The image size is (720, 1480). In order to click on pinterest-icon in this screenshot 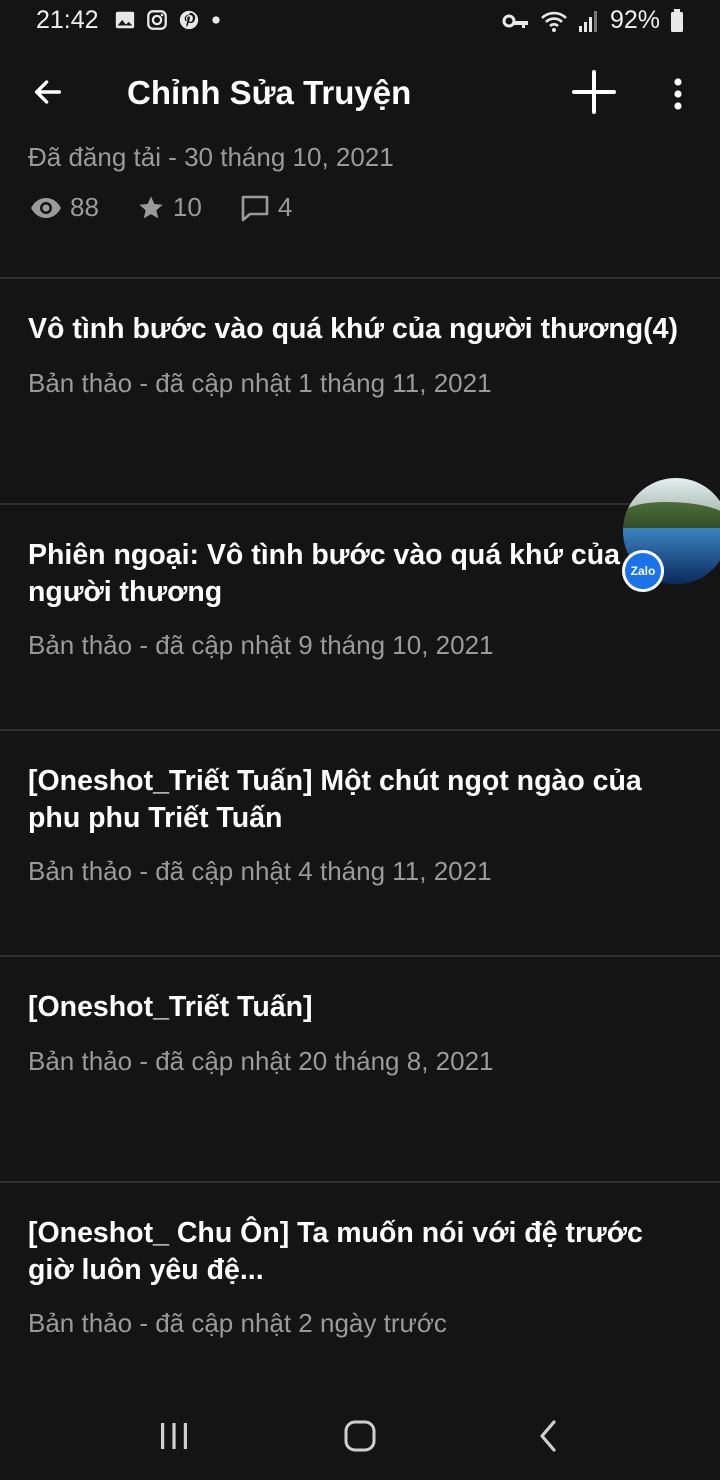, I will do `click(189, 20)`.